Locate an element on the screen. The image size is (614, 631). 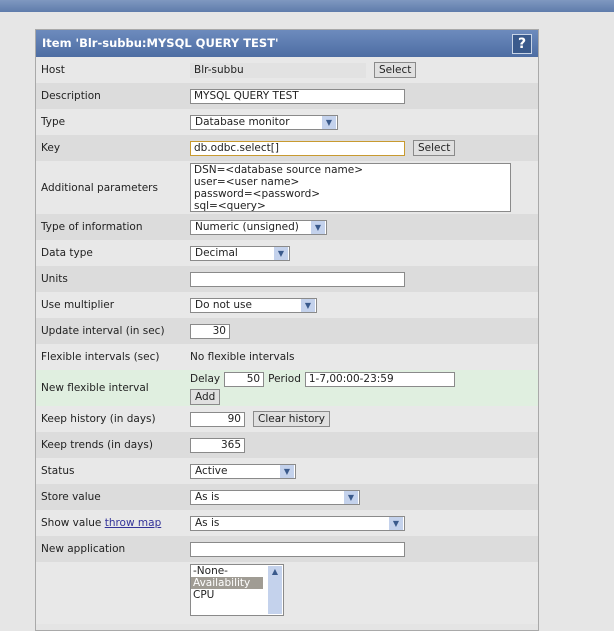
show-select: As is ▼ is located at coordinates (297, 523).